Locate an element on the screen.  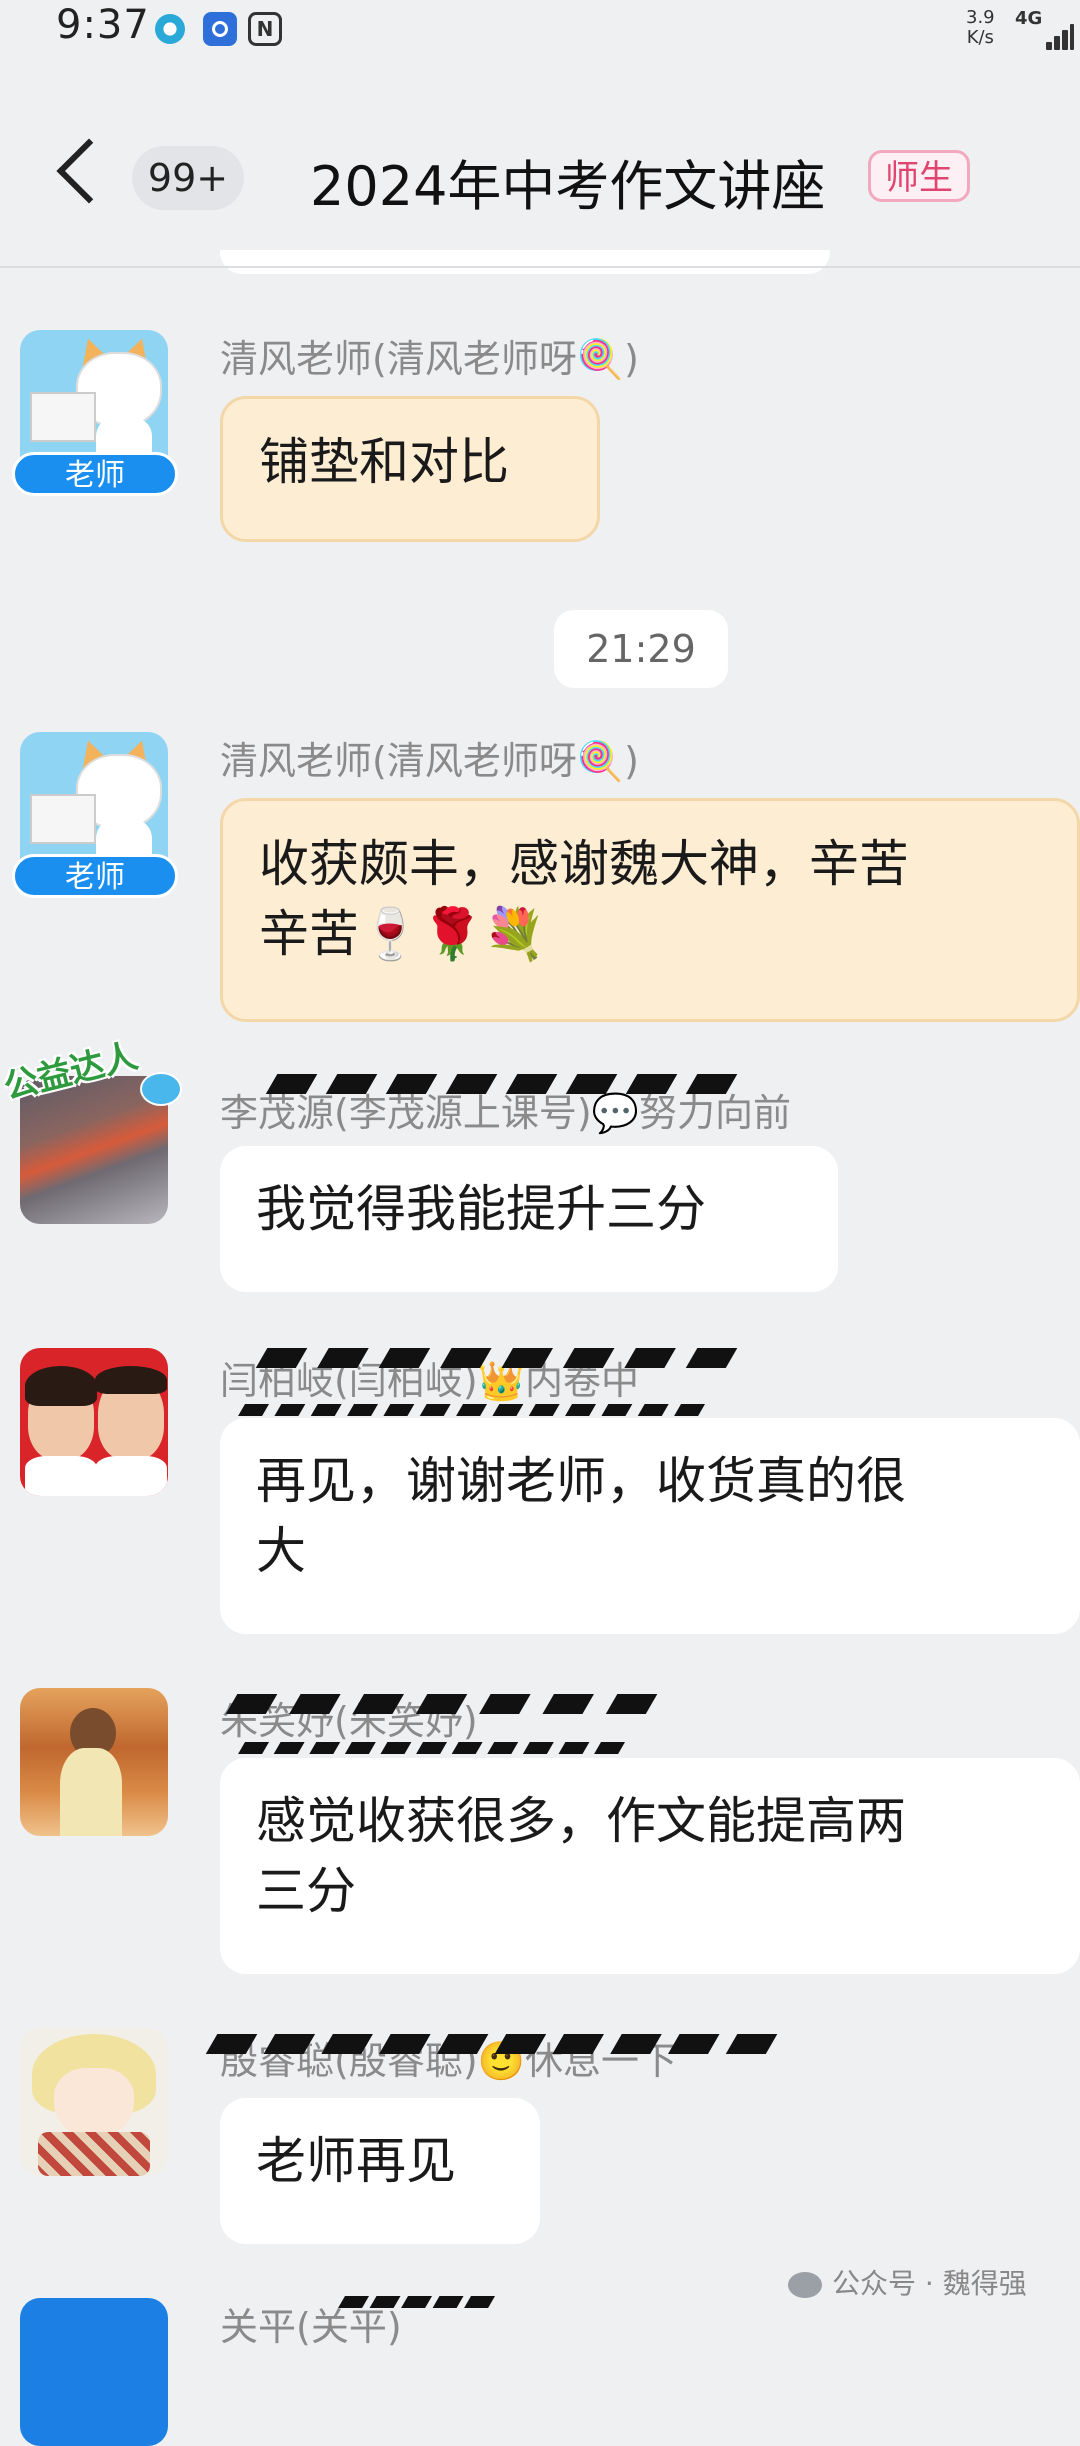
message-text-line: 再见，谢谢老师，收货真的很 is located at coordinates (581, 1481).